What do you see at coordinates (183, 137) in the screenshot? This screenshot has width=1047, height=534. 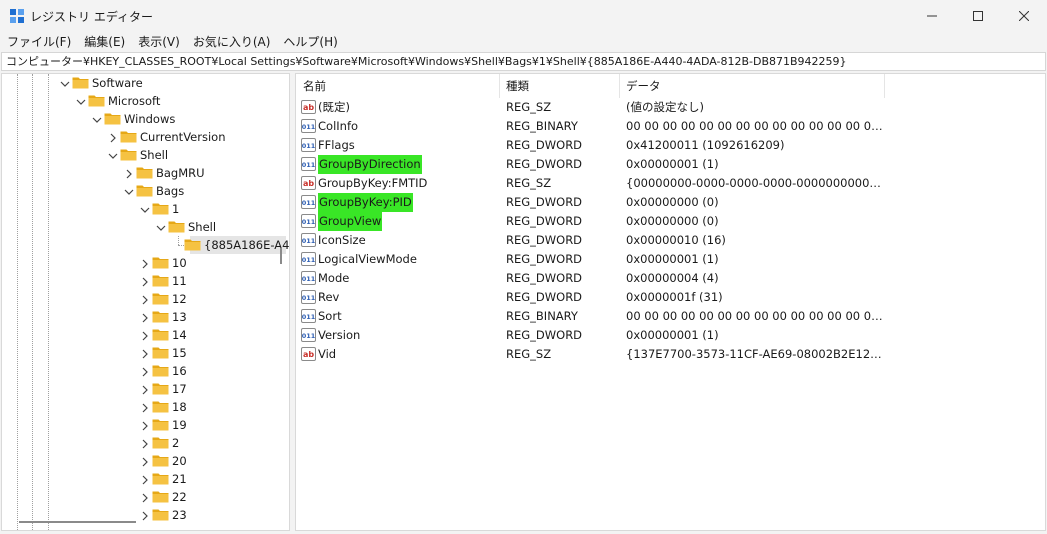 I see `tree-item-label: CurrentVersion` at bounding box center [183, 137].